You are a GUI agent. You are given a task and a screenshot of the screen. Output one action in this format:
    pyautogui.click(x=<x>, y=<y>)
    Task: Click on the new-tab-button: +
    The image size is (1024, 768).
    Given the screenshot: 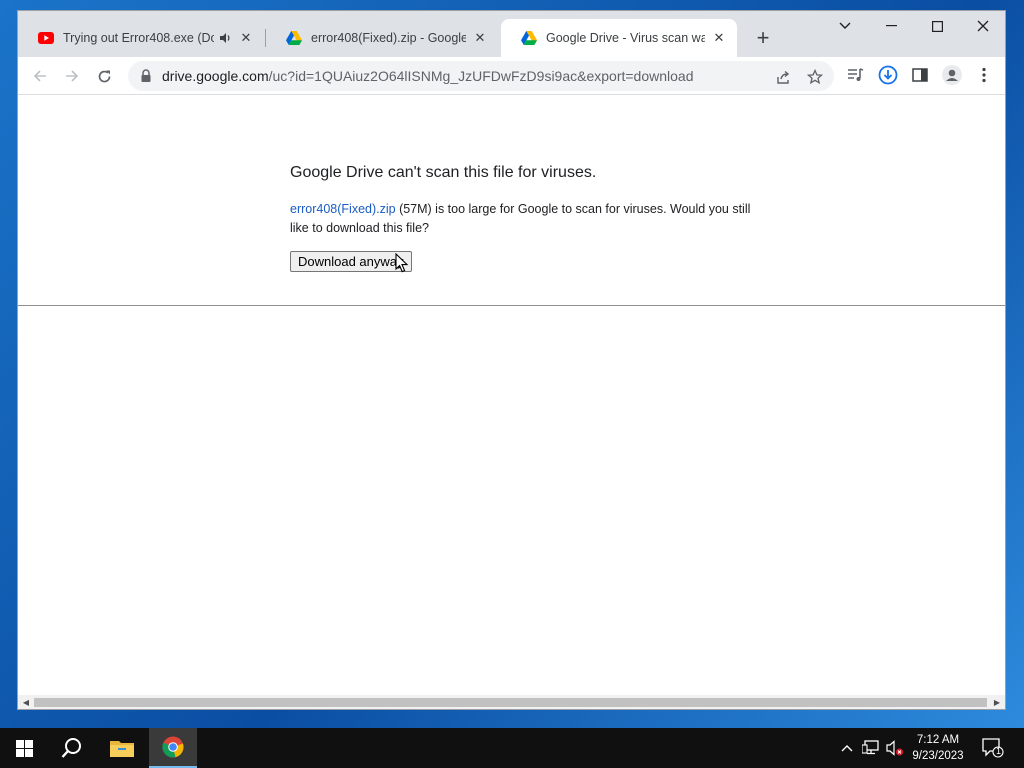 What is the action you would take?
    pyautogui.click(x=763, y=38)
    